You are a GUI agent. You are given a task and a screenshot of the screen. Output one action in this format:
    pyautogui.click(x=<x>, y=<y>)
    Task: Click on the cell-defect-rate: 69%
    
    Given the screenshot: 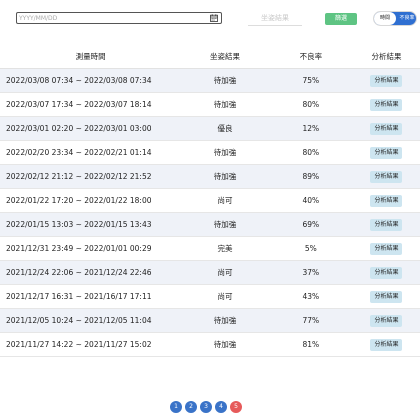 What is the action you would take?
    pyautogui.click(x=310, y=224)
    